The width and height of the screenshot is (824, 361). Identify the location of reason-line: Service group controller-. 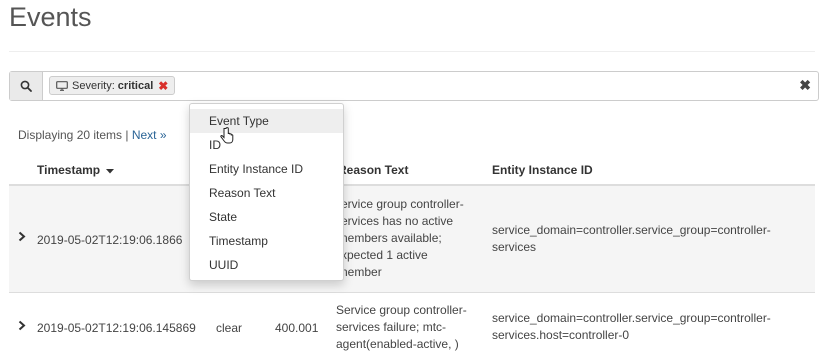
(401, 310).